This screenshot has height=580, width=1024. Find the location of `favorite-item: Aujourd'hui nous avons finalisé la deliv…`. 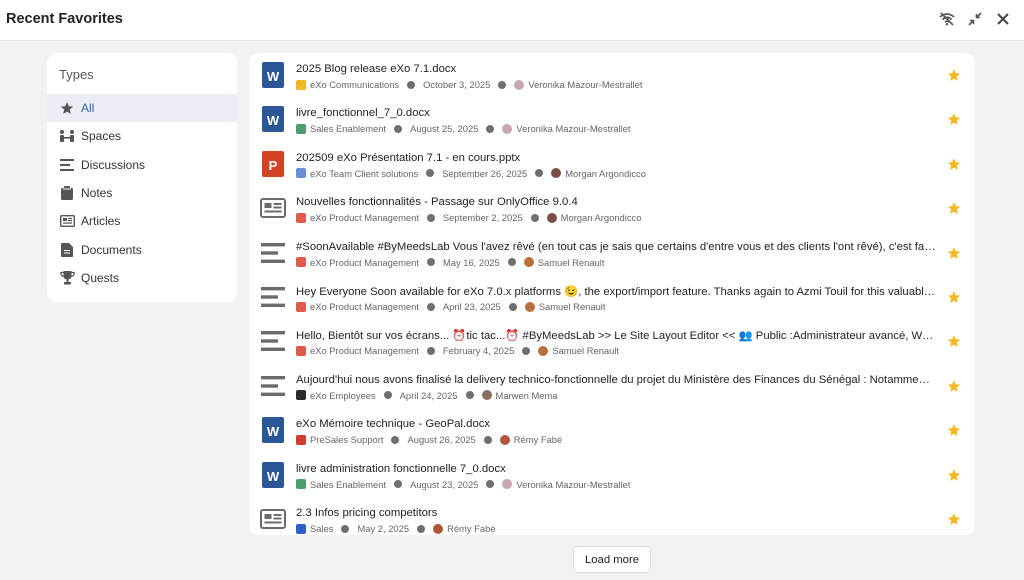

favorite-item: Aujourd'hui nous avons finalisé la deliv… is located at coordinates (612, 387).